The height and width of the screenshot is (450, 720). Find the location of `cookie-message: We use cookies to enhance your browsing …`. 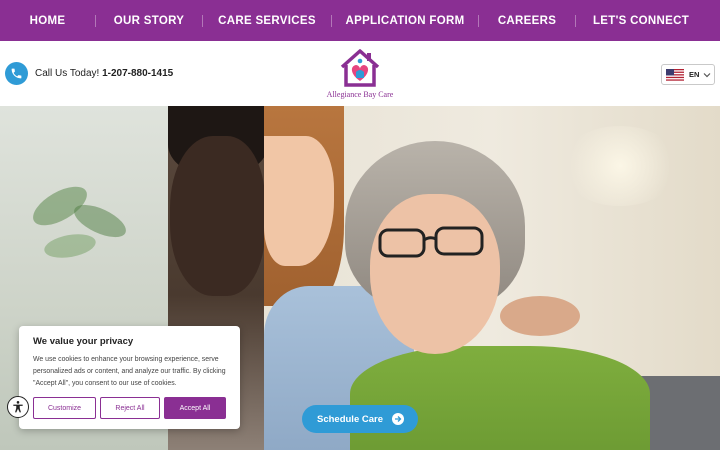

cookie-message: We use cookies to enhance your browsing … is located at coordinates (129, 371).